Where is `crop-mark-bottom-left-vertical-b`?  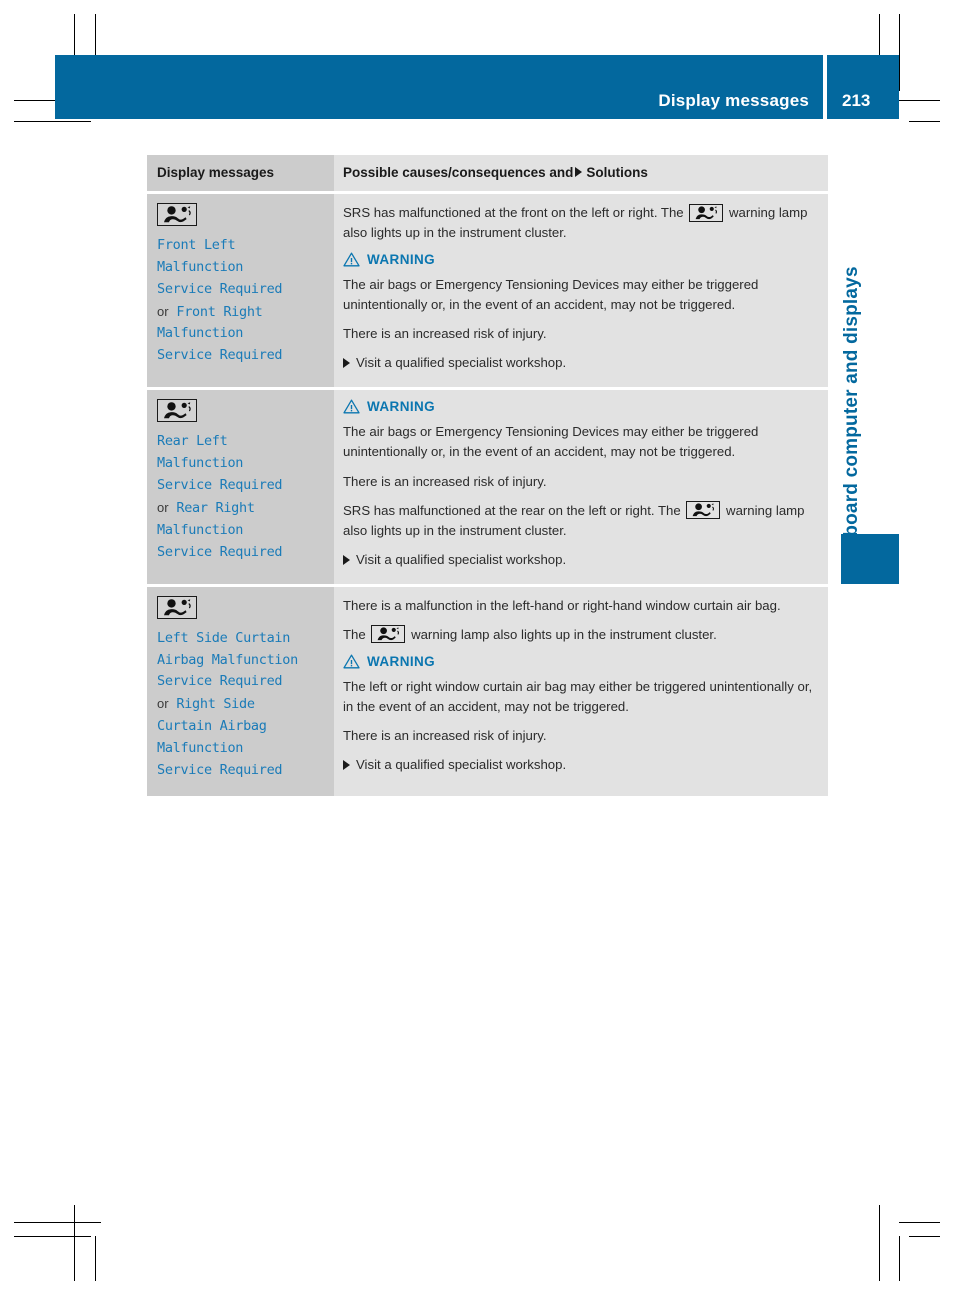 crop-mark-bottom-left-vertical-b is located at coordinates (95, 1258).